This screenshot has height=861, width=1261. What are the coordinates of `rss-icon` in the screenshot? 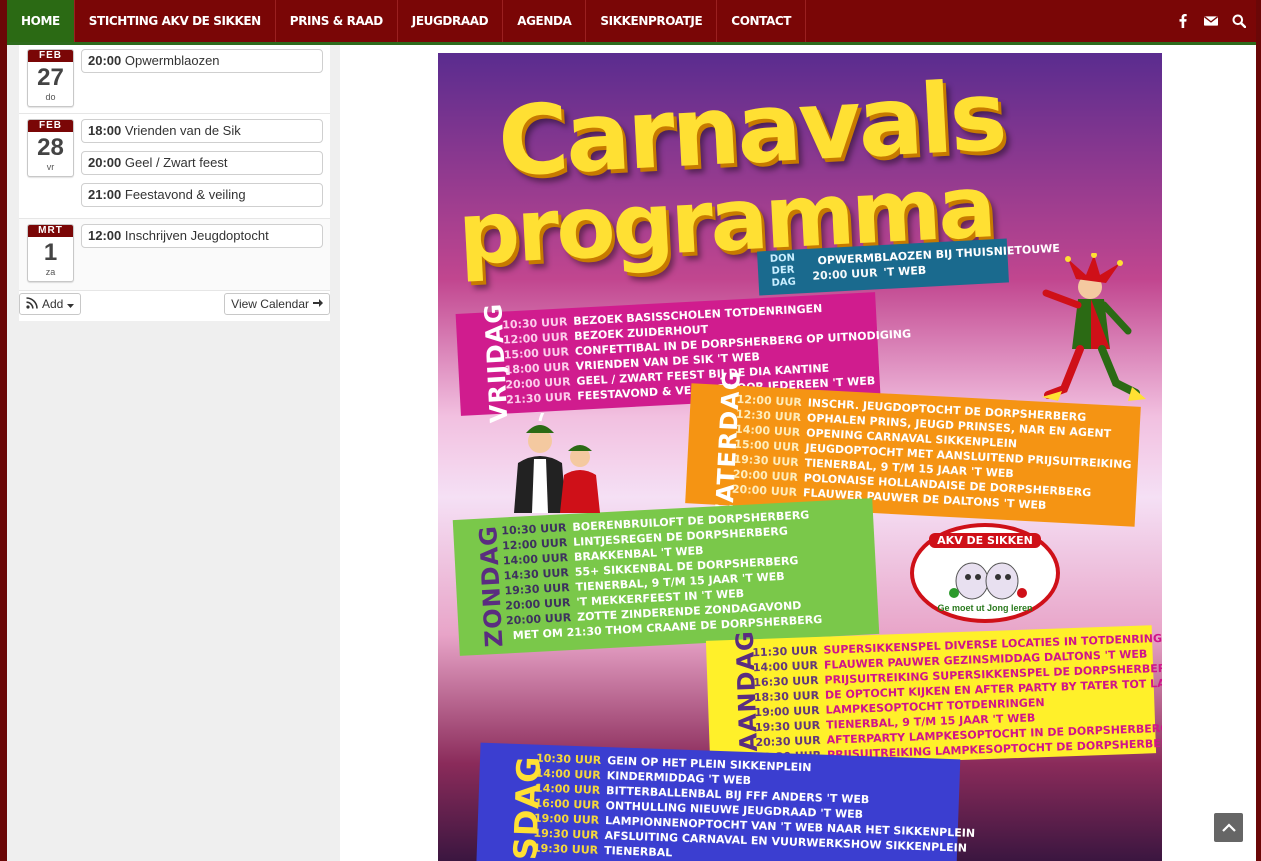 It's located at (32, 304).